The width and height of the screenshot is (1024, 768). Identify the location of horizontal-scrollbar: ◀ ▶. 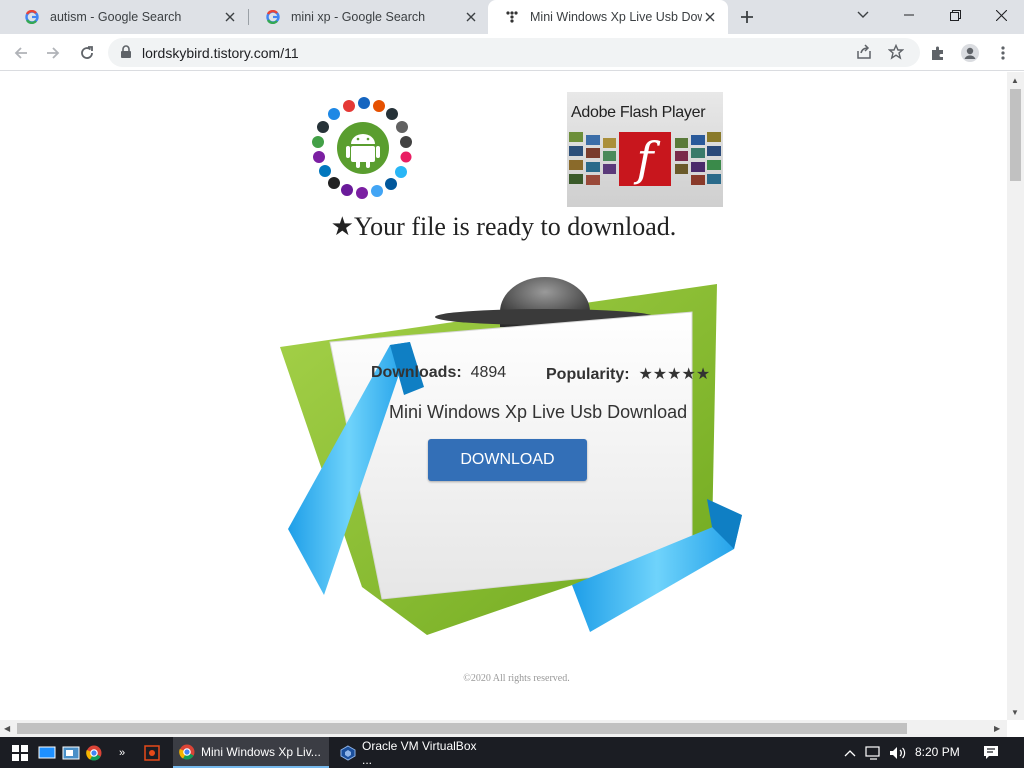
(503, 728).